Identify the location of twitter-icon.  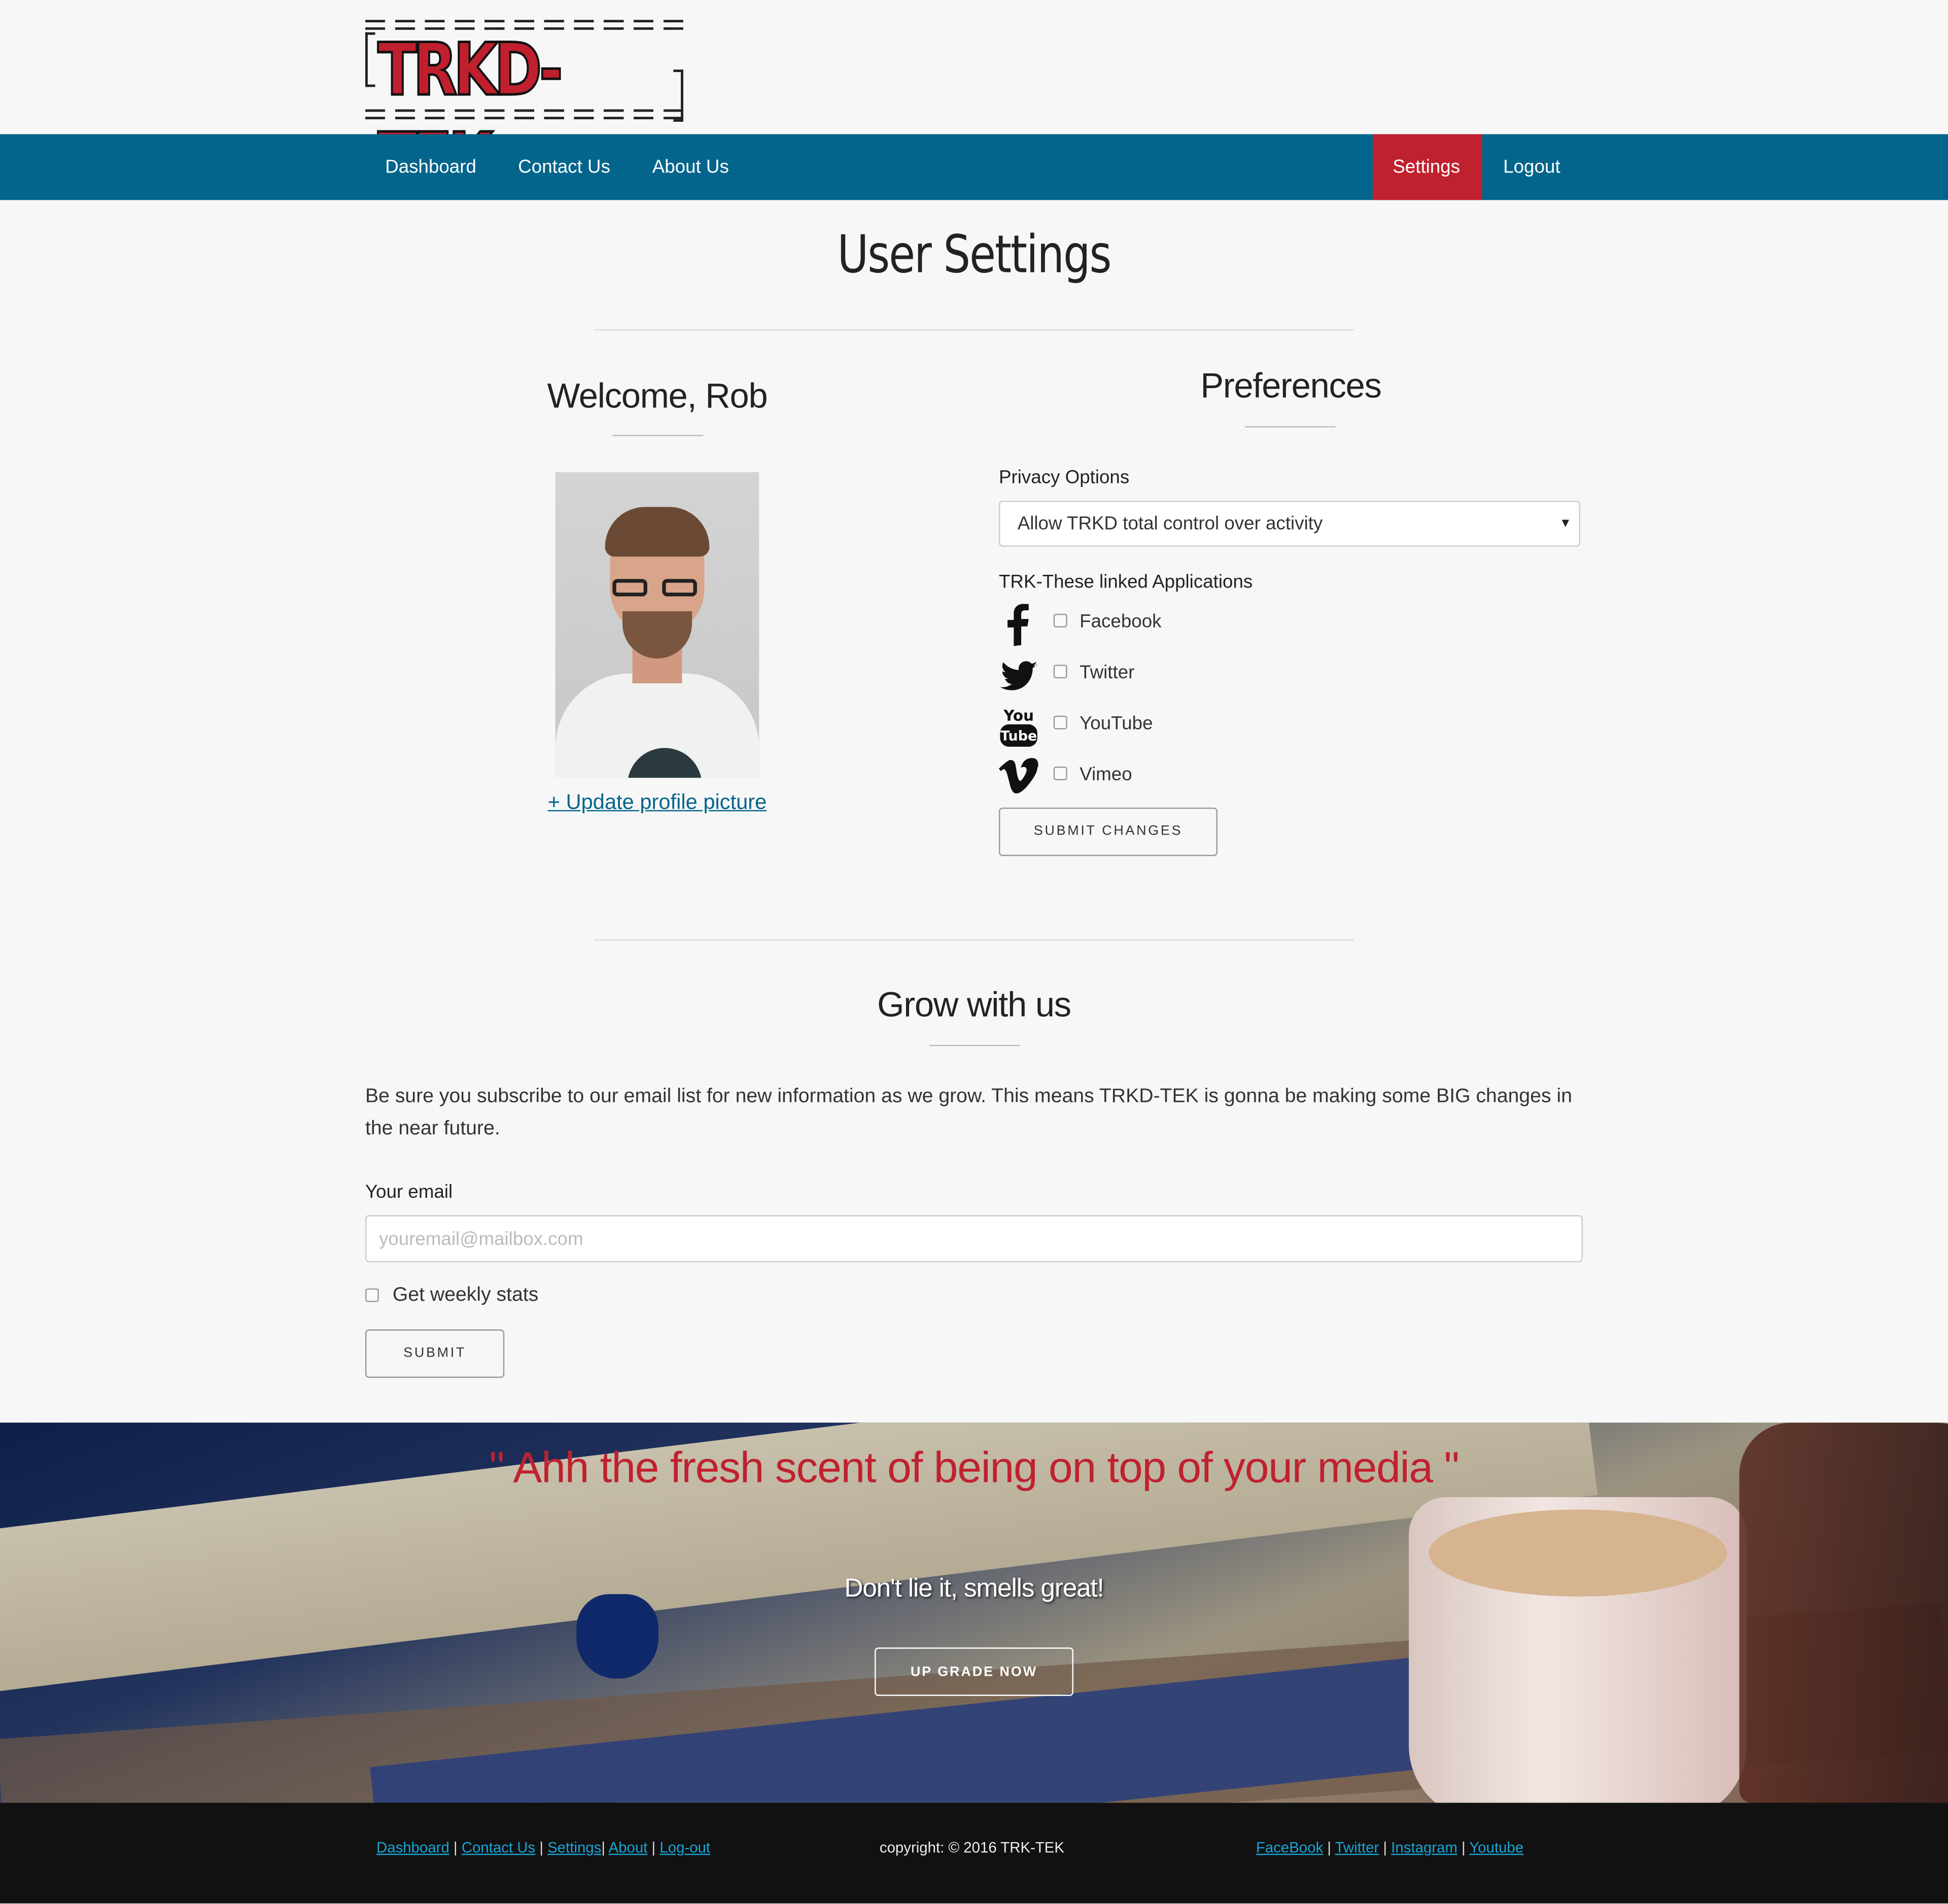
(1018, 675).